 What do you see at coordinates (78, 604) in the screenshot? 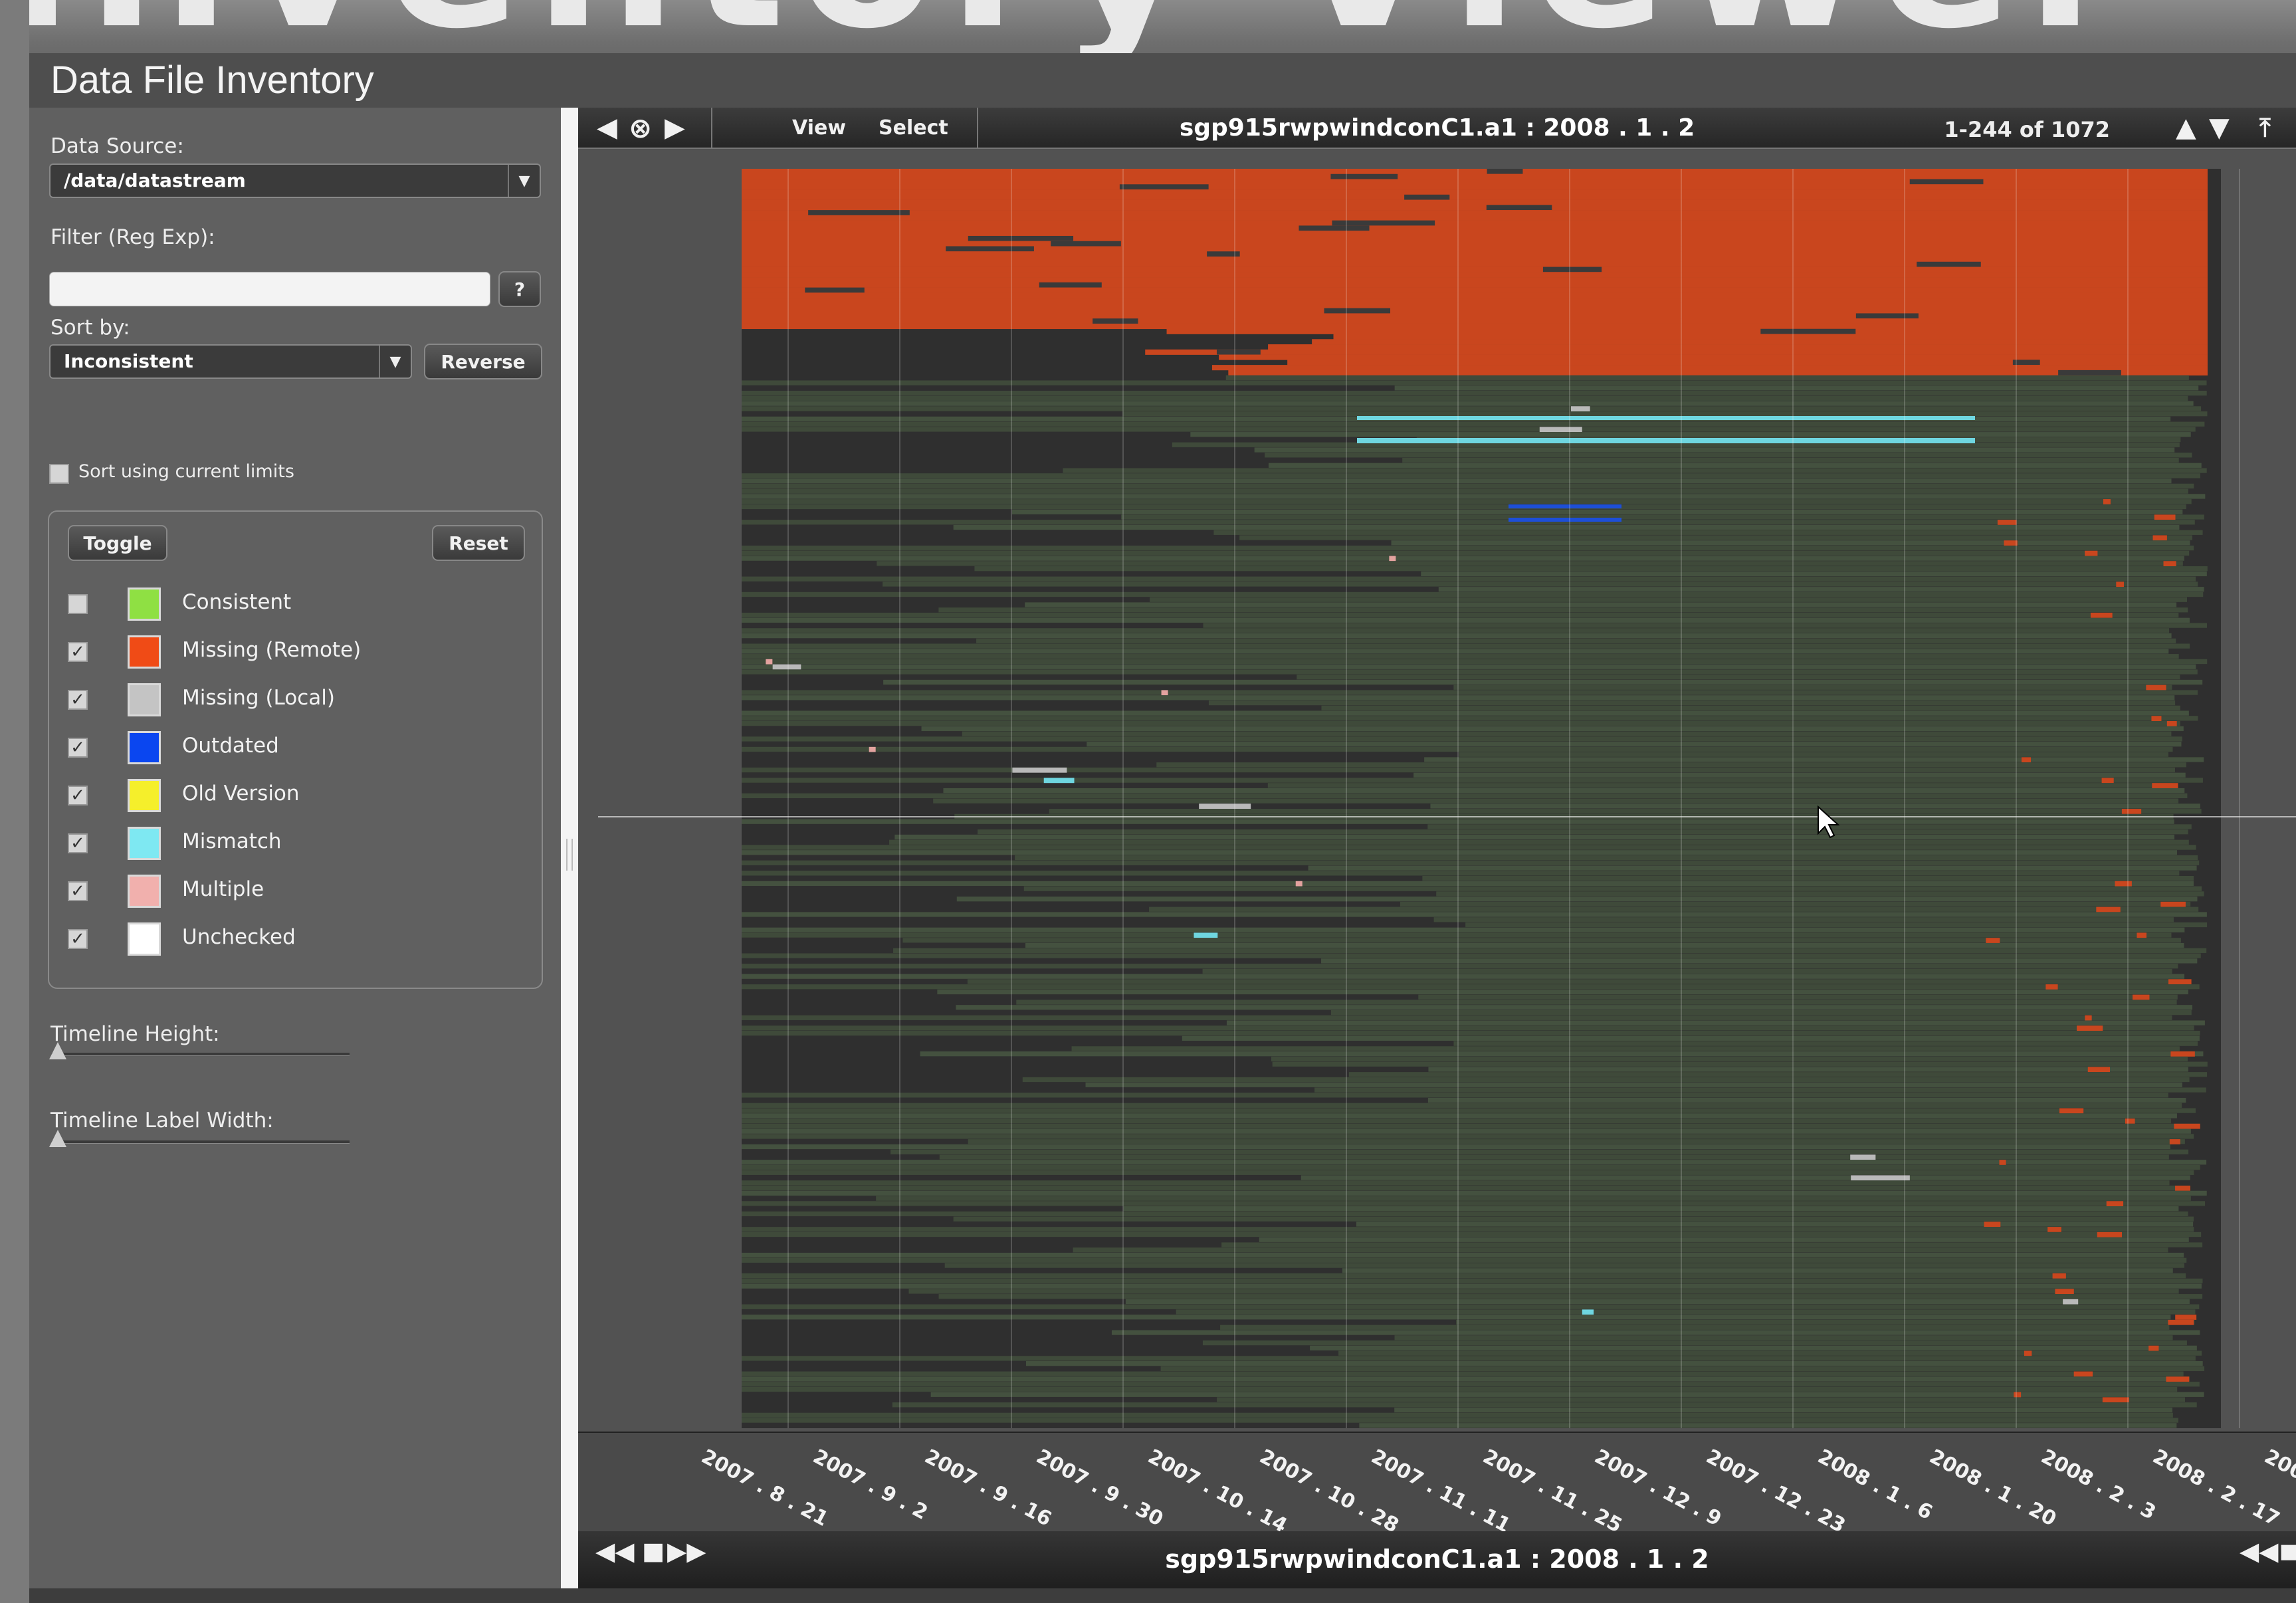
I see `legend-checkbox` at bounding box center [78, 604].